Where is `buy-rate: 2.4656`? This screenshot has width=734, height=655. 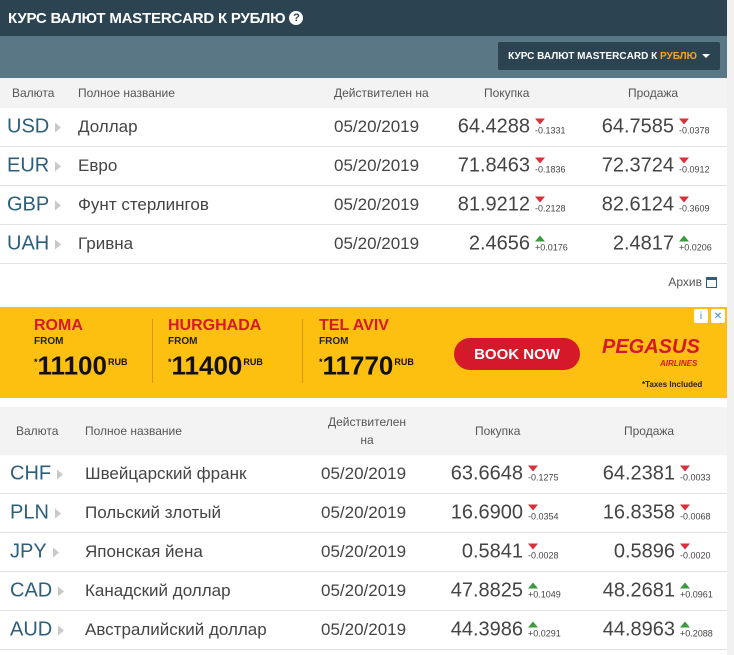
buy-rate: 2.4656 is located at coordinates (499, 243).